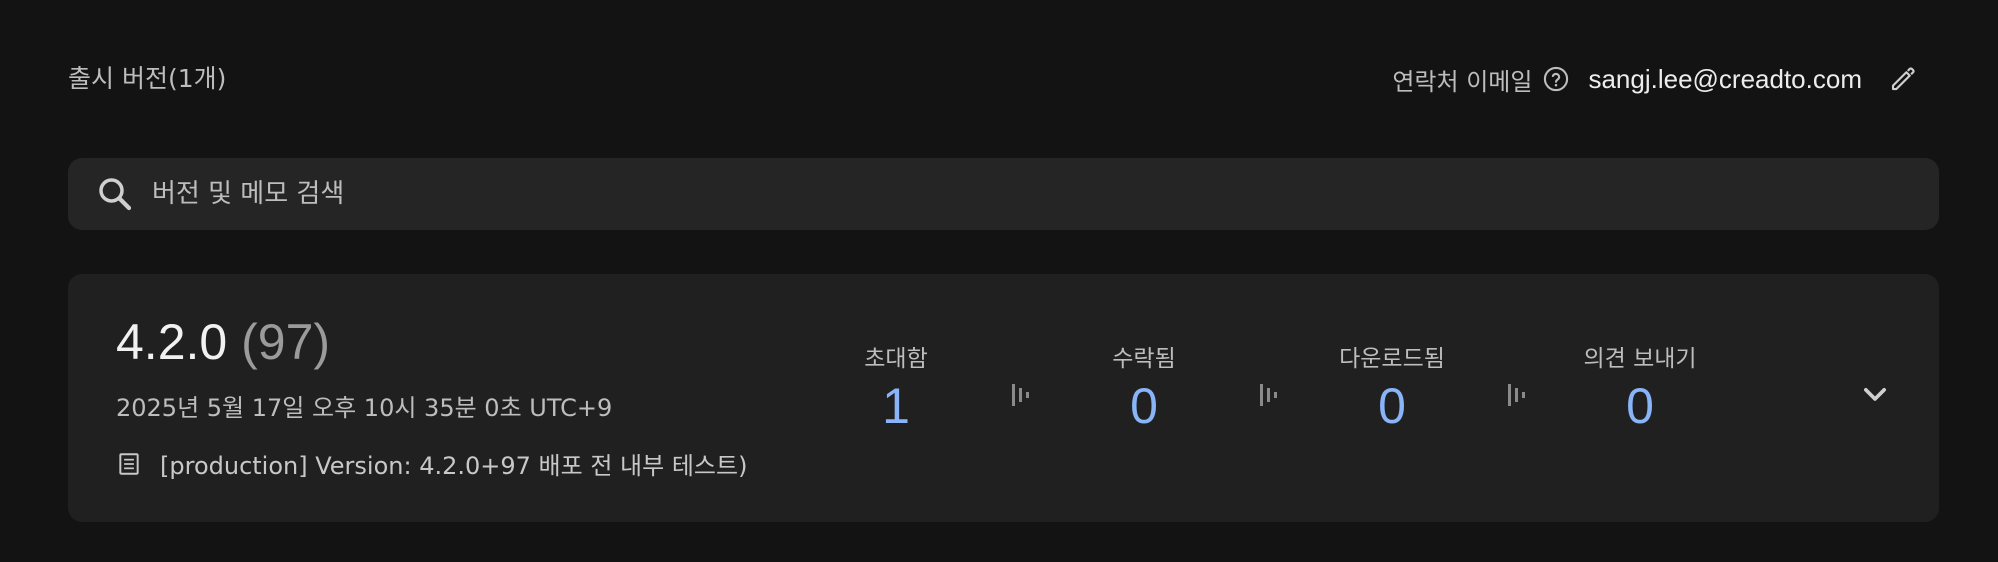 This screenshot has height=562, width=1998. I want to click on chevron-down-icon, so click(1875, 394).